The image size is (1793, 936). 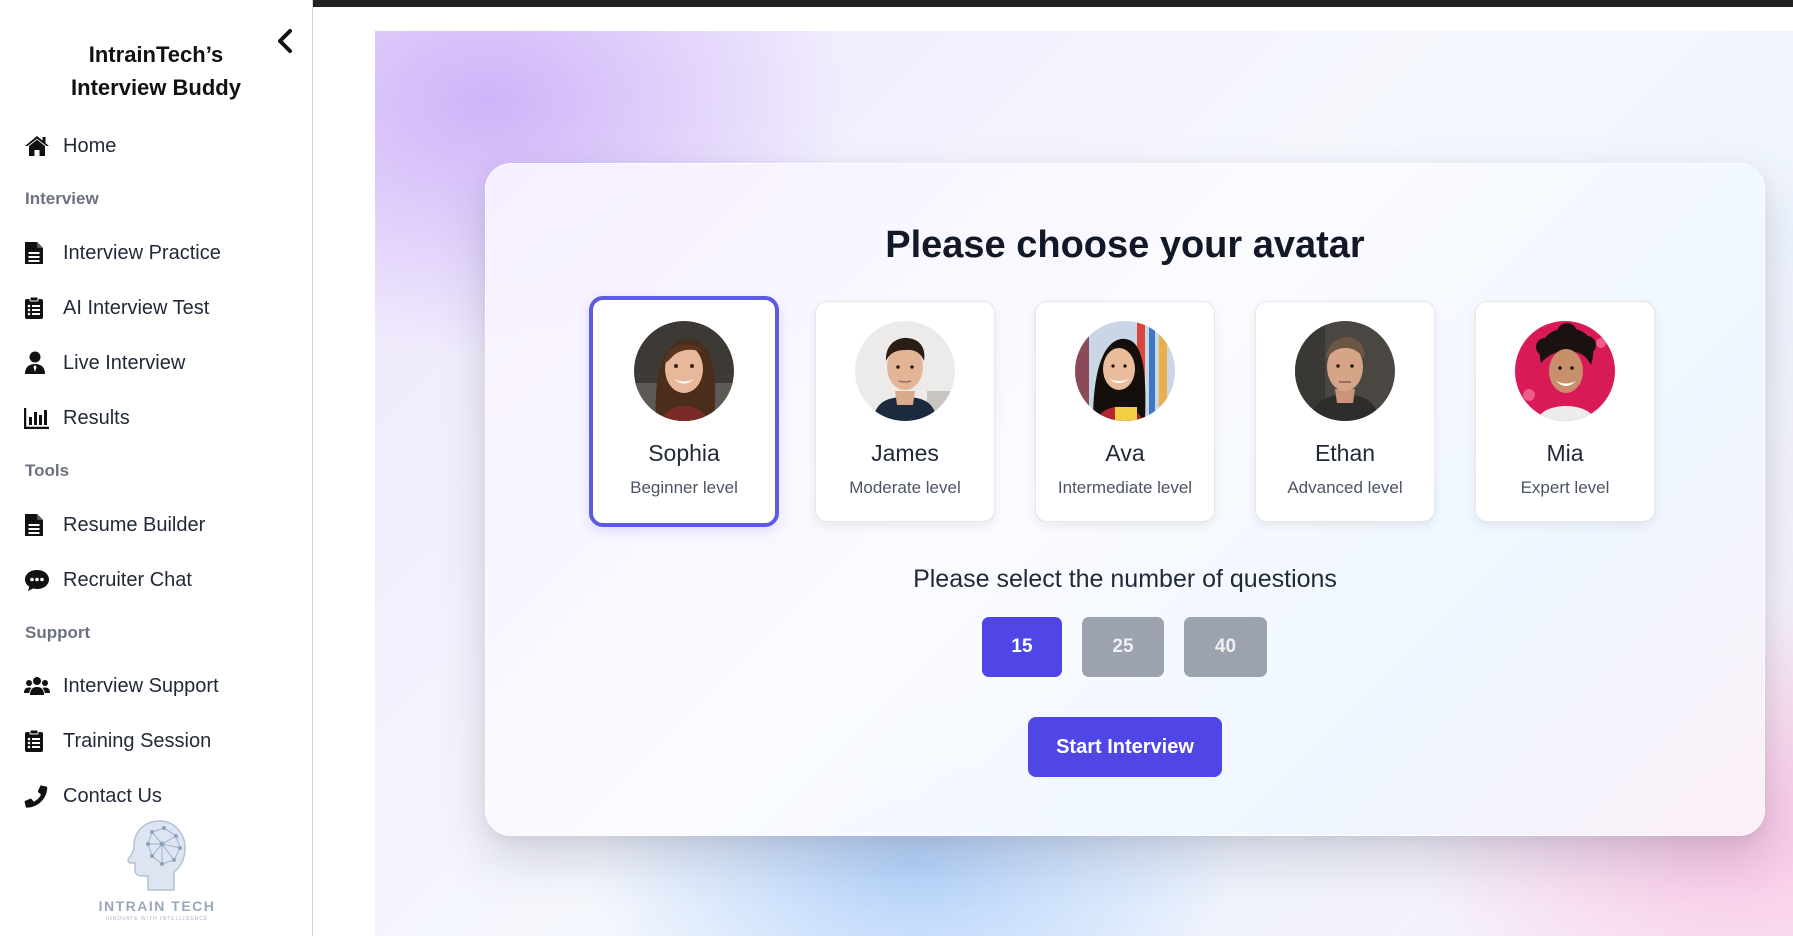 What do you see at coordinates (905, 371) in the screenshot?
I see `avatar-photo-james` at bounding box center [905, 371].